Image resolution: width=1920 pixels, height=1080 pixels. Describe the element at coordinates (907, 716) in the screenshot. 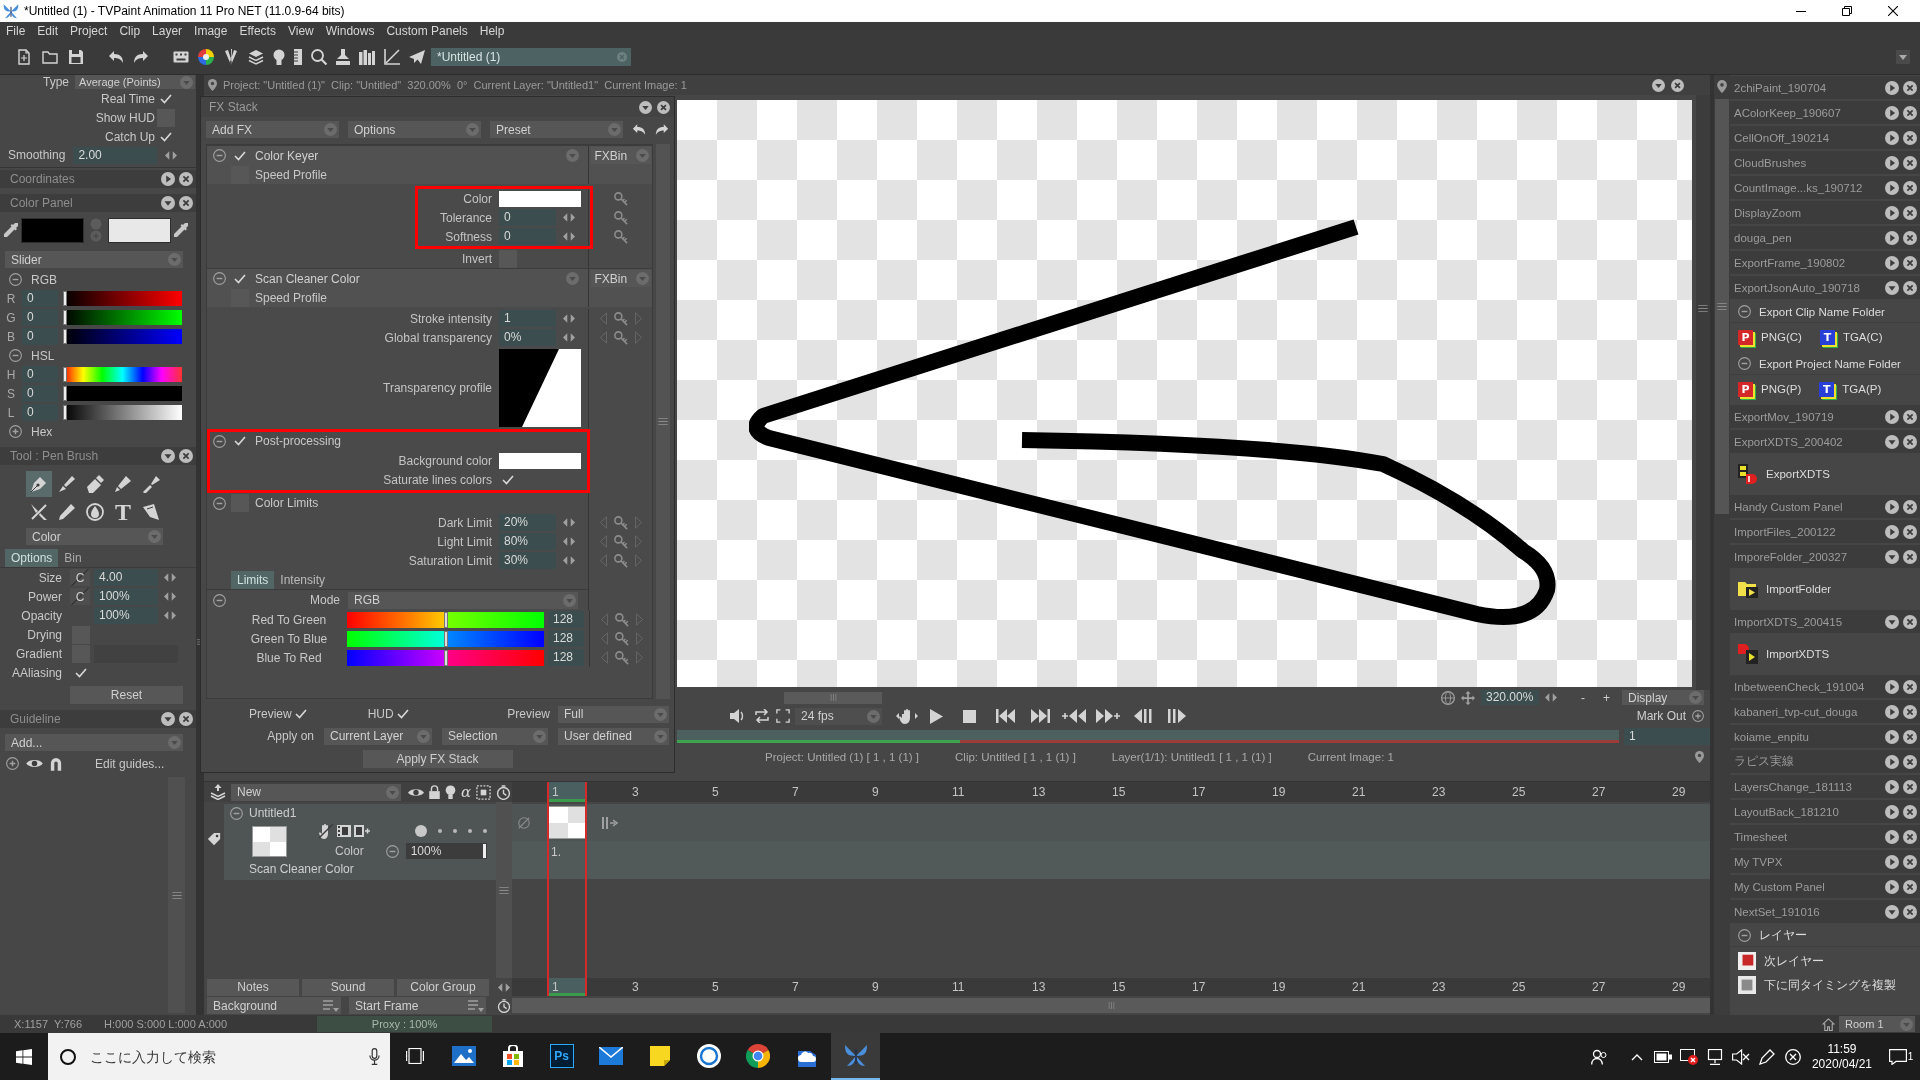

I see `hand-arrows-icon` at that location.